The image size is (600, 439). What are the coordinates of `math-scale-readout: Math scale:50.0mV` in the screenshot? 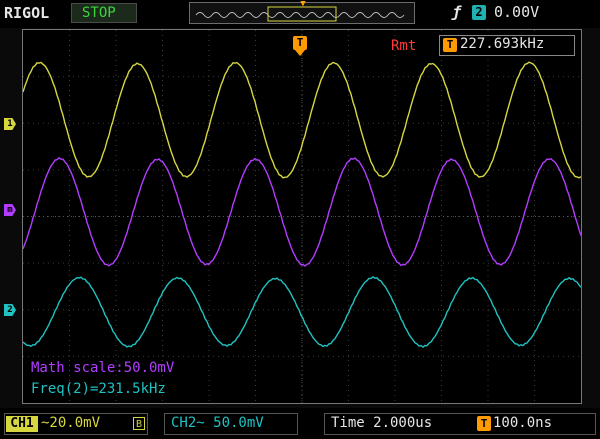 It's located at (103, 368).